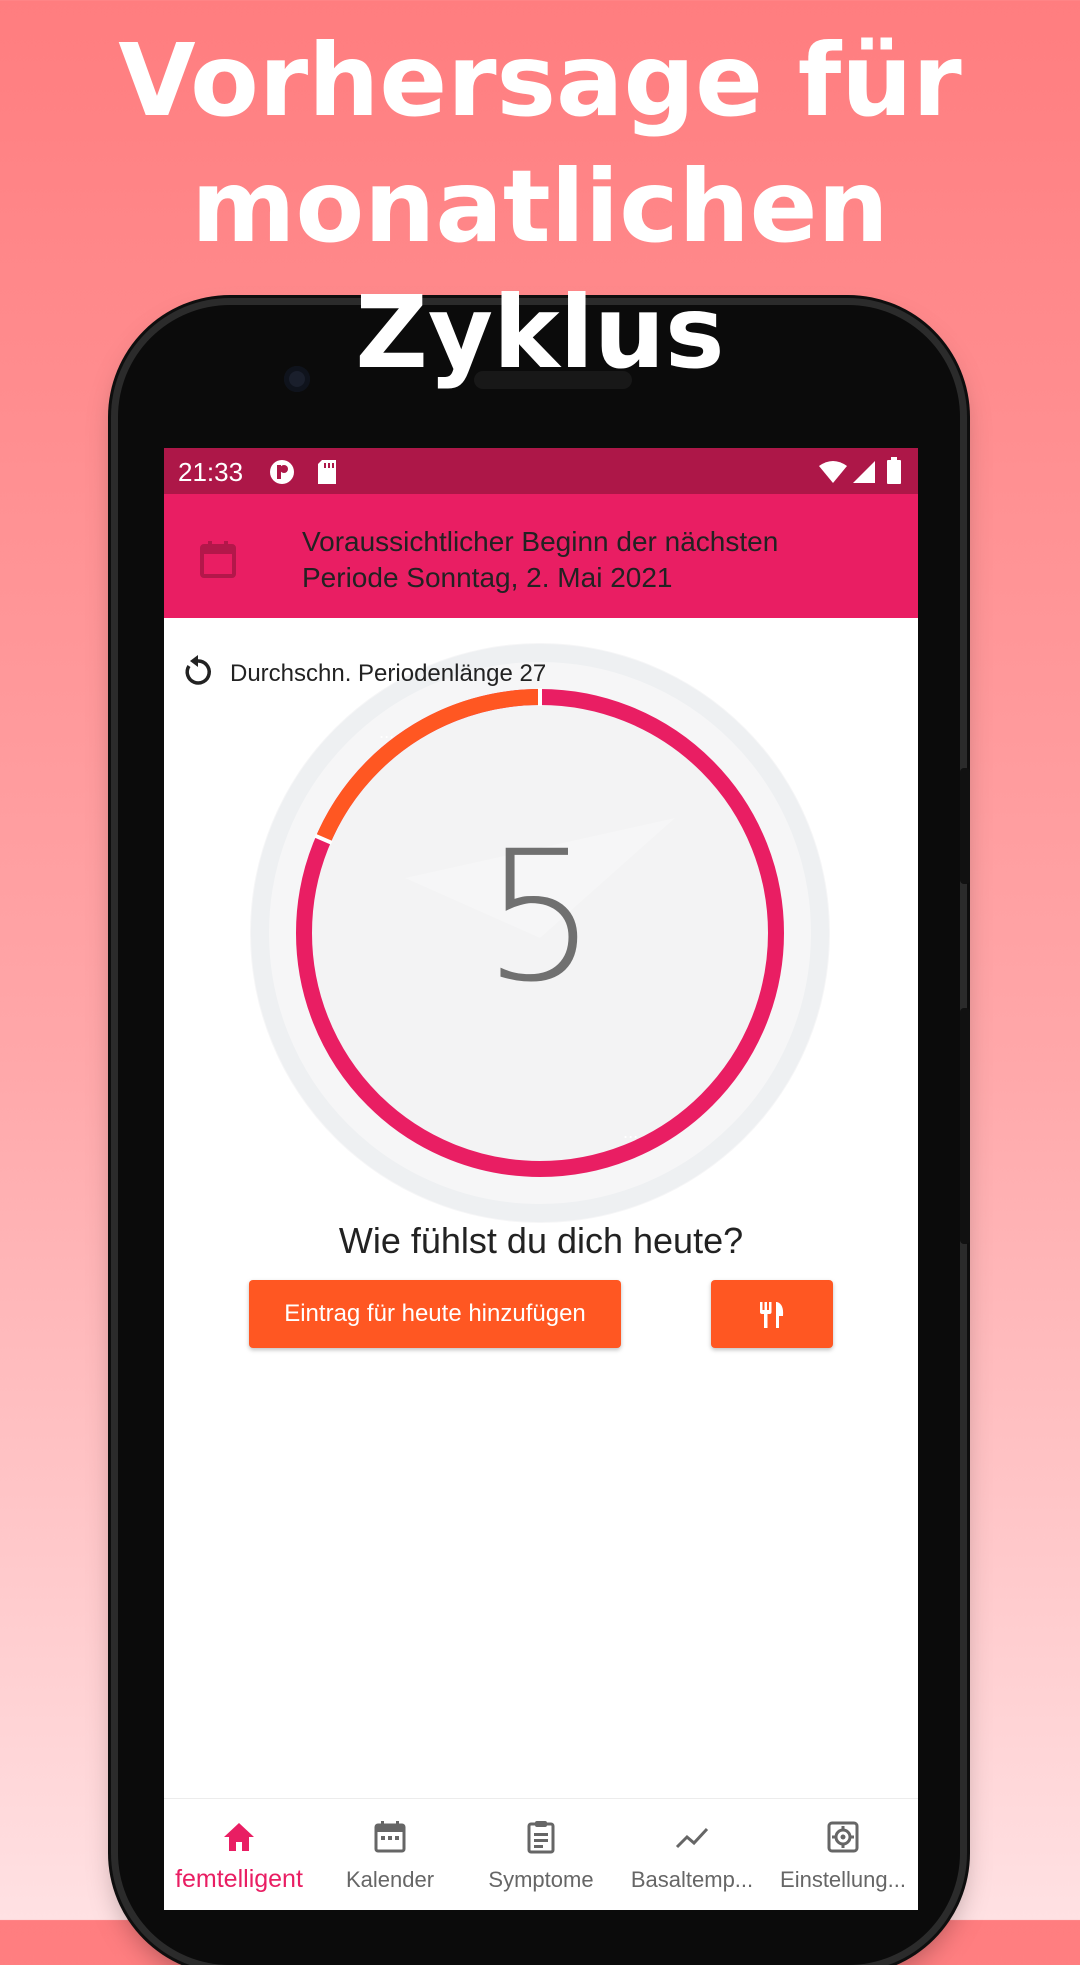 The height and width of the screenshot is (1965, 1080). I want to click on food-log-button, so click(772, 1314).